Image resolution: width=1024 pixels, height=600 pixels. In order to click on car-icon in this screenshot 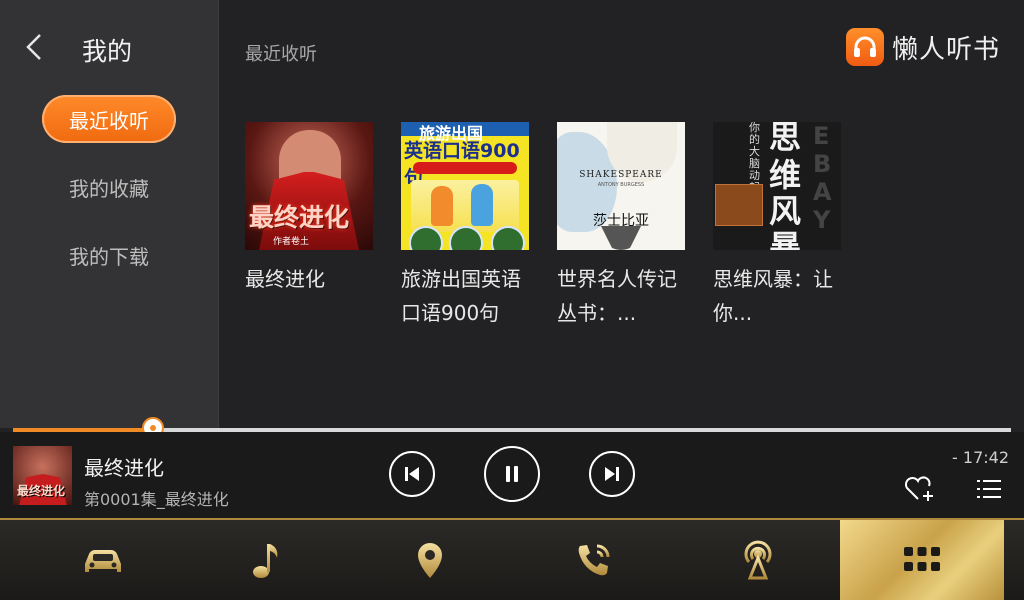, I will do `click(103, 561)`.